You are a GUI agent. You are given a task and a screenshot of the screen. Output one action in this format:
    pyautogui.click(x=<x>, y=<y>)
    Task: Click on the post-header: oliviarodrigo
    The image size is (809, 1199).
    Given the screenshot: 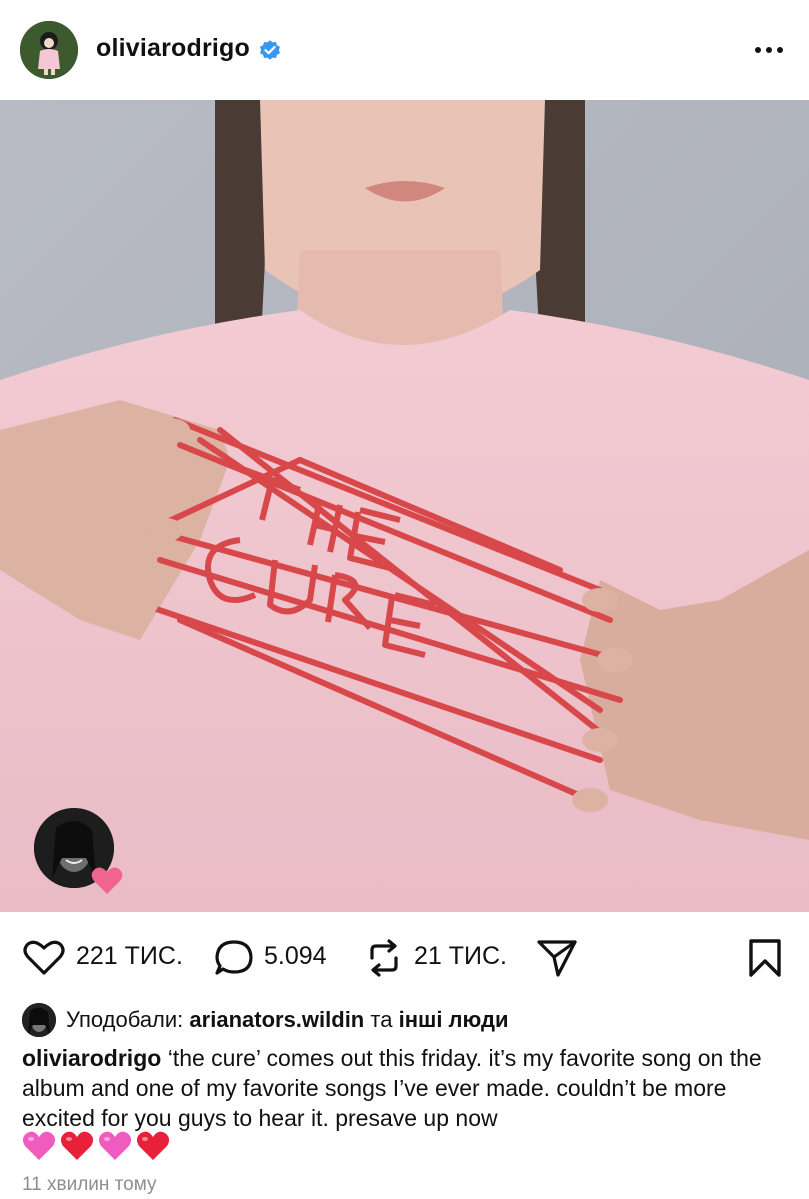 What is the action you would take?
    pyautogui.click(x=404, y=50)
    